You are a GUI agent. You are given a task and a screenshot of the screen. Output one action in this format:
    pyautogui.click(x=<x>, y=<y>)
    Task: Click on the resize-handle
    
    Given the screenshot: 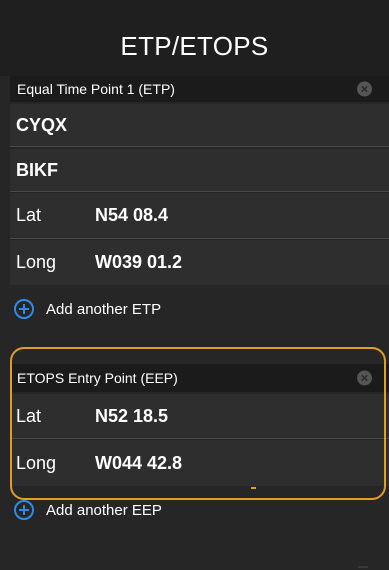 What is the action you would take?
    pyautogui.click(x=363, y=567)
    